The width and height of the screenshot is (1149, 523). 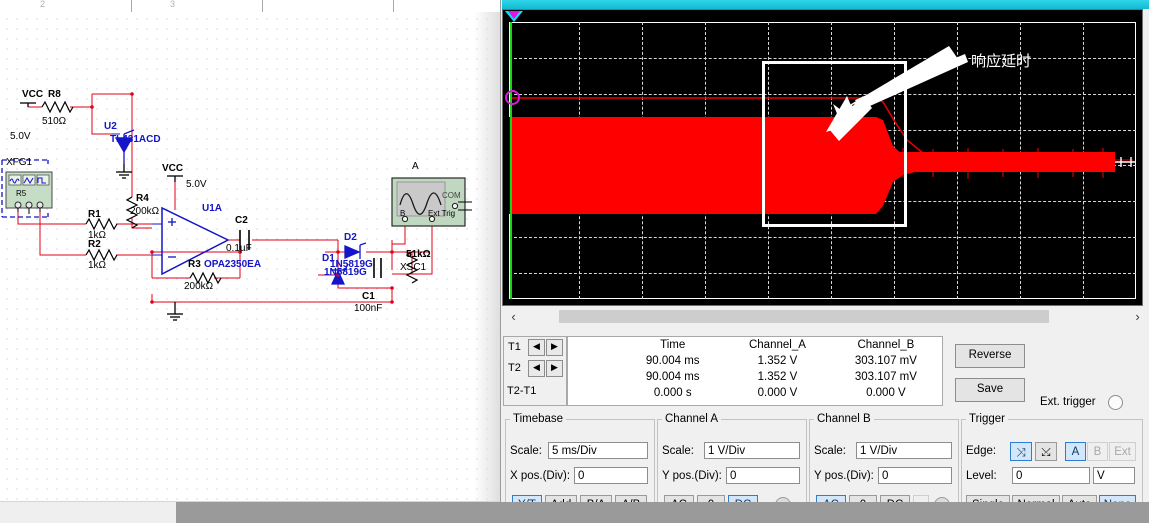 What do you see at coordinates (43, 4) in the screenshot?
I see `ruler-mark: 2` at bounding box center [43, 4].